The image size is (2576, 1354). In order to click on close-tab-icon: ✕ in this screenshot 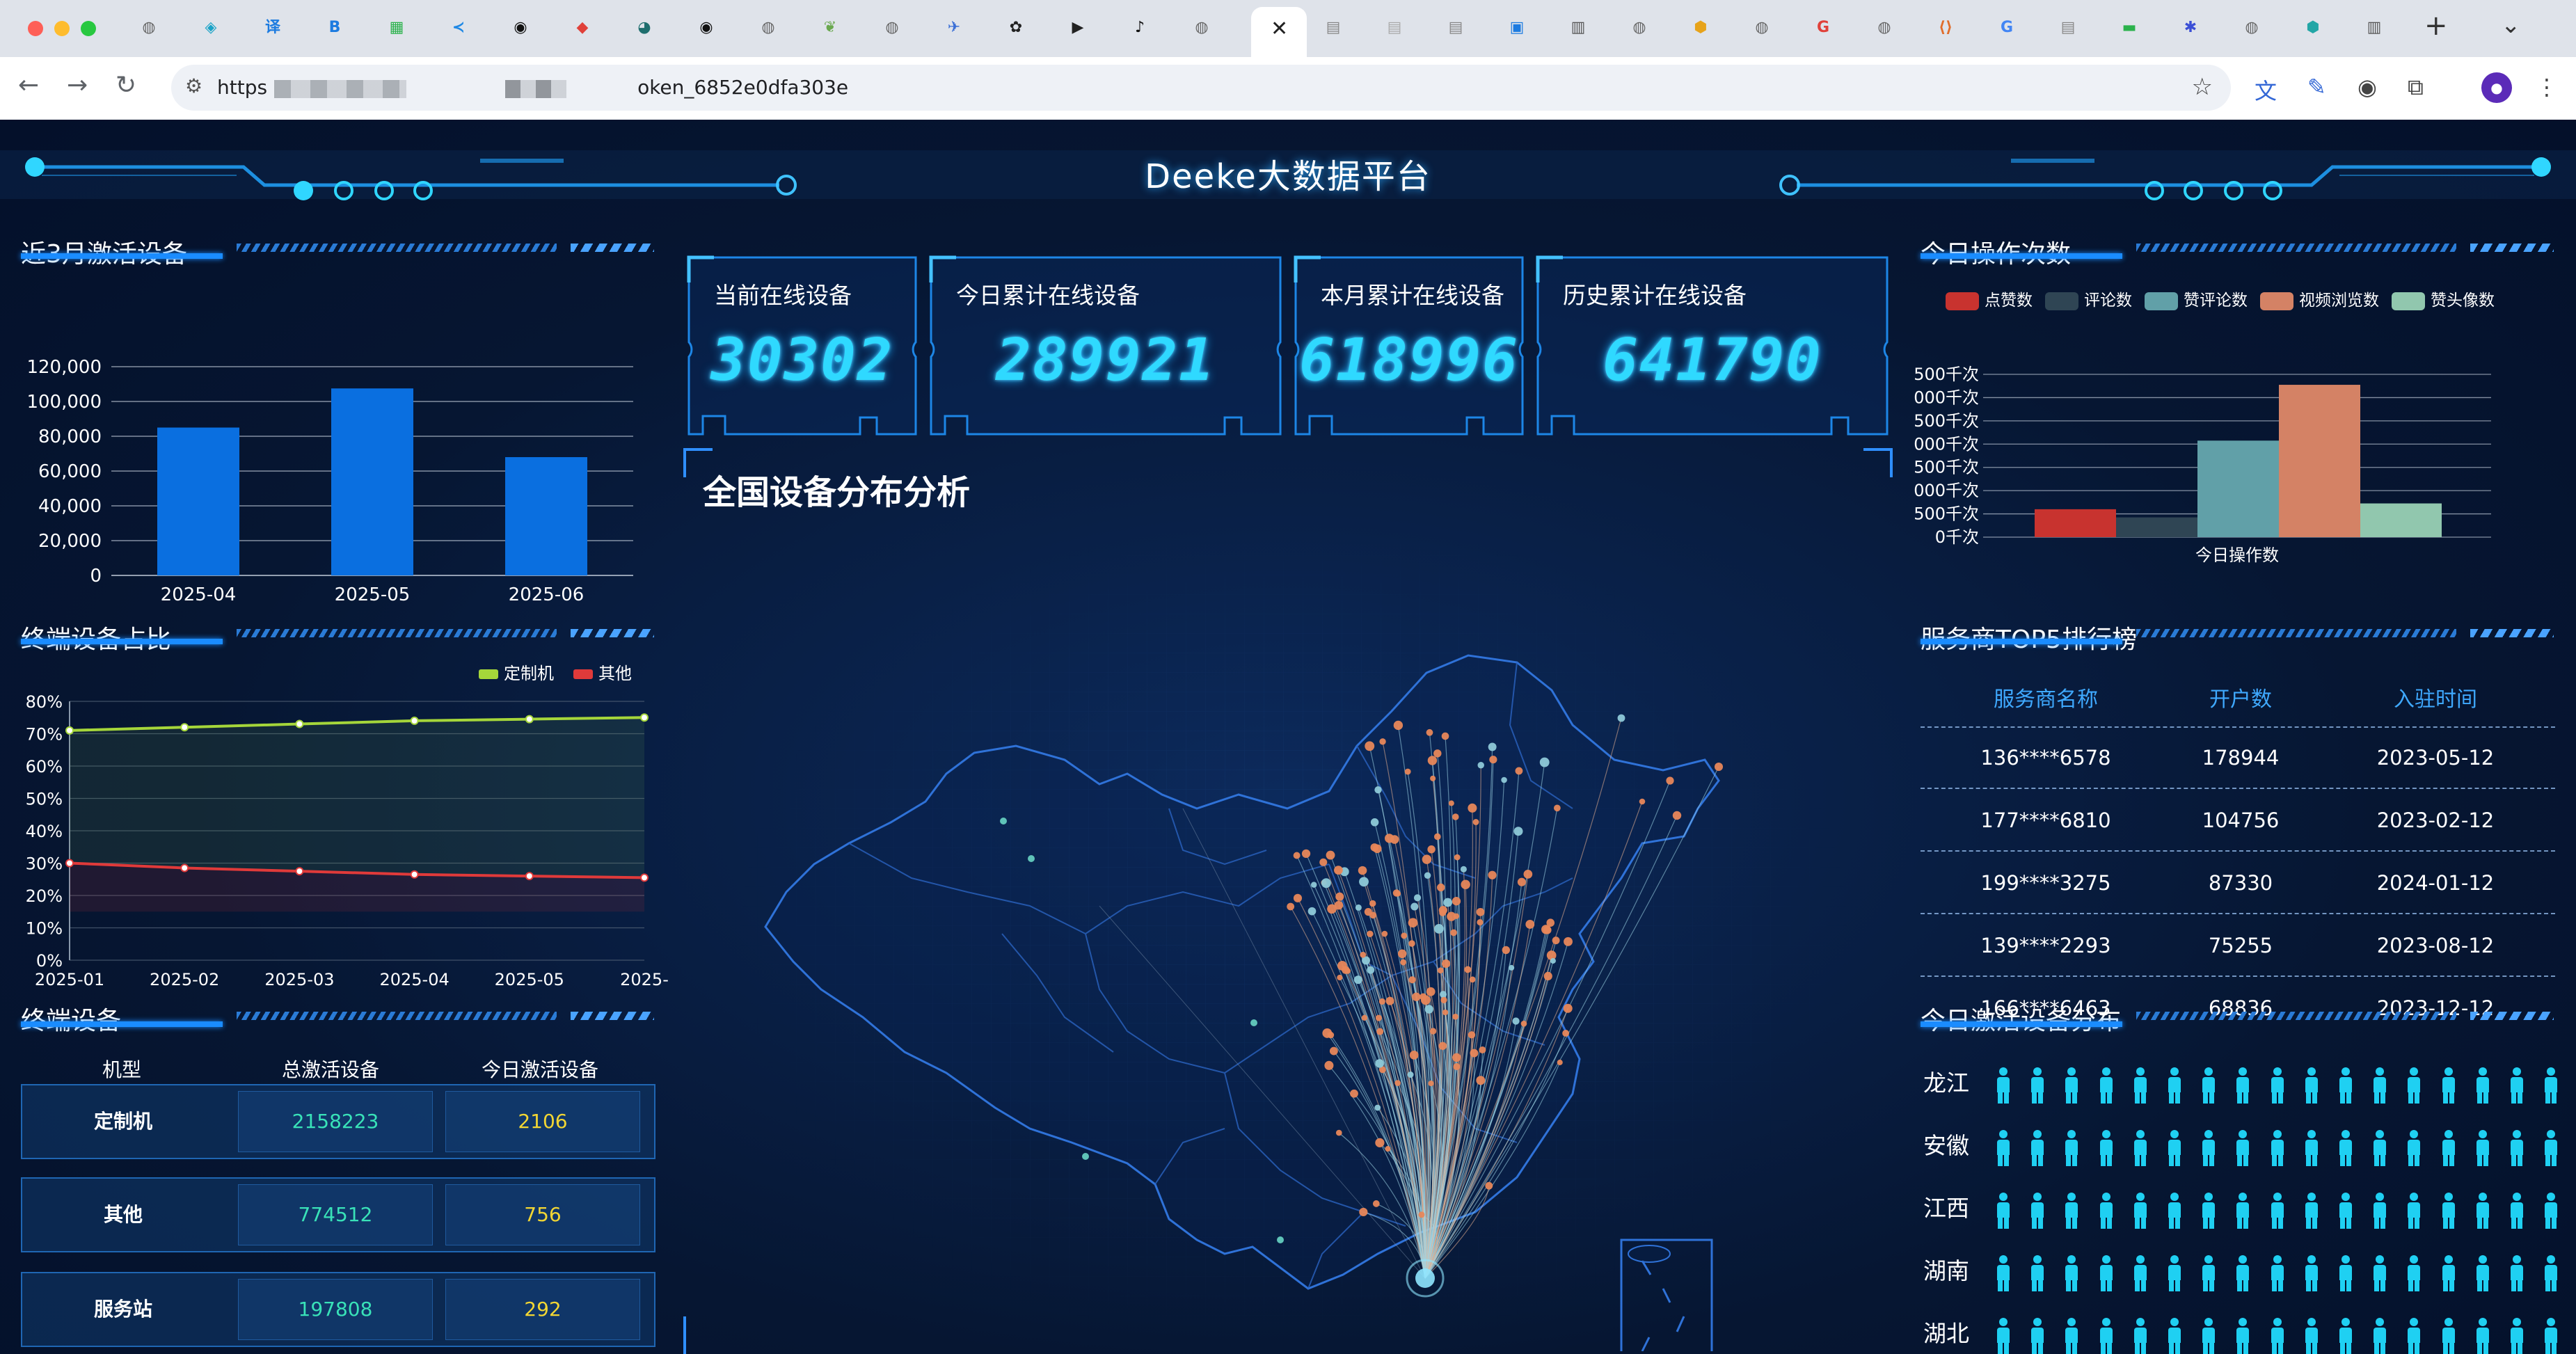, I will do `click(1279, 29)`.